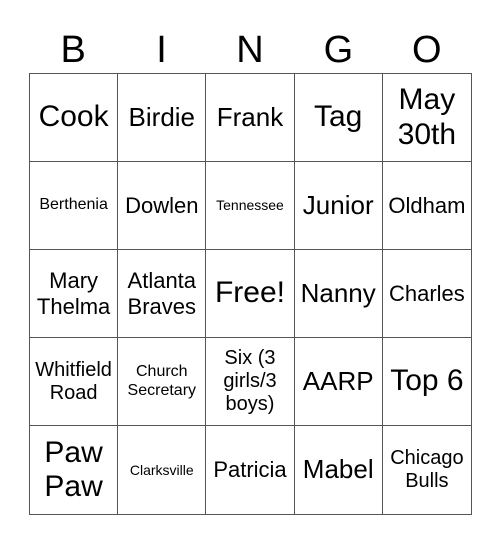 The height and width of the screenshot is (544, 500). What do you see at coordinates (162, 118) in the screenshot?
I see `bingo-cell: Birdie` at bounding box center [162, 118].